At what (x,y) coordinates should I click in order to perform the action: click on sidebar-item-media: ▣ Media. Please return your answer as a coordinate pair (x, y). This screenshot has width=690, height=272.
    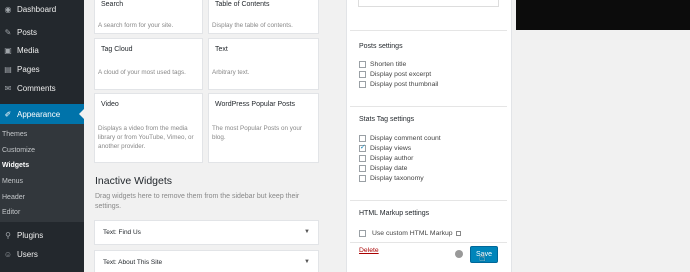
    Looking at the image, I should click on (42, 50).